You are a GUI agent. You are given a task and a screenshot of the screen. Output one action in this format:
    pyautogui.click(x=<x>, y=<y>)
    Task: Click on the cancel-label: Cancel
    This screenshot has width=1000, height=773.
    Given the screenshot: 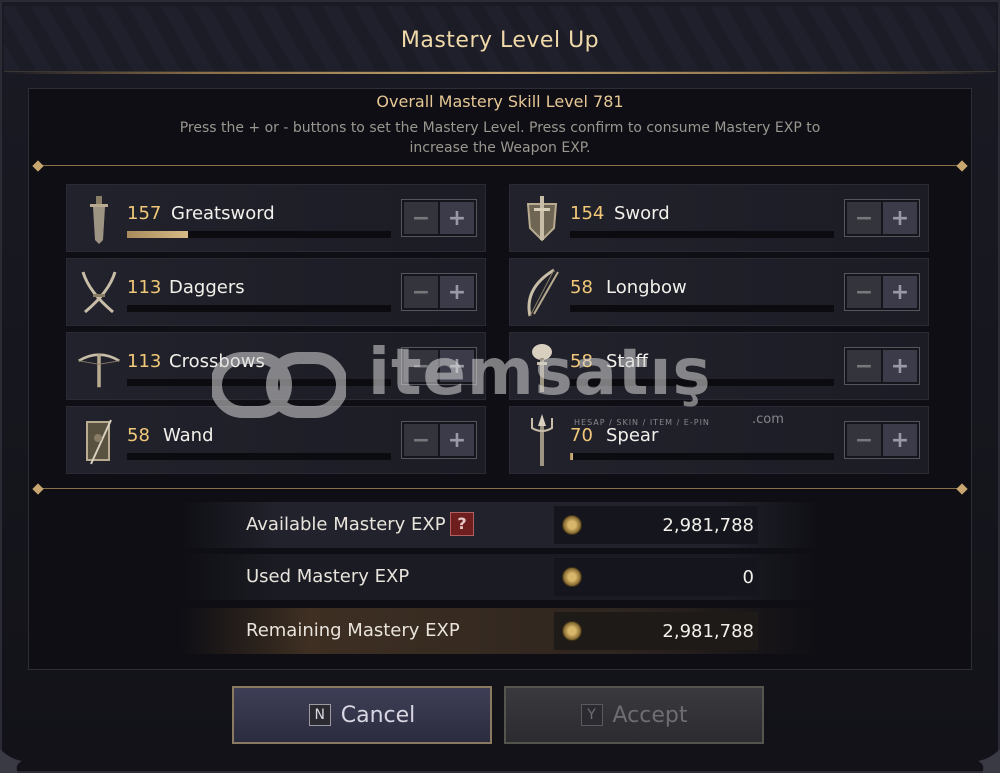 What is the action you would take?
    pyautogui.click(x=378, y=715)
    